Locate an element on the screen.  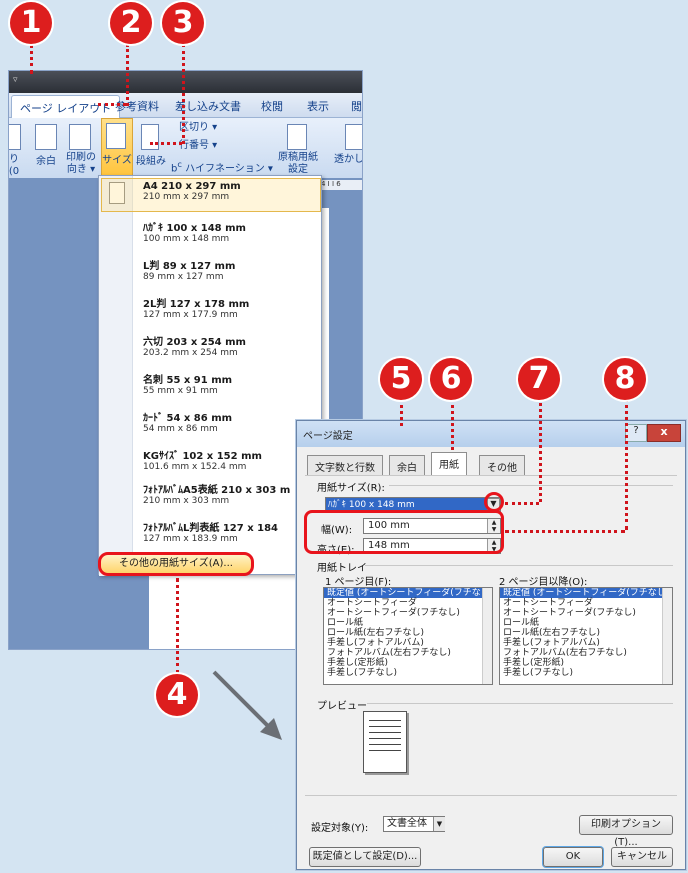
tab-view: 表示 is located at coordinates (318, 106).